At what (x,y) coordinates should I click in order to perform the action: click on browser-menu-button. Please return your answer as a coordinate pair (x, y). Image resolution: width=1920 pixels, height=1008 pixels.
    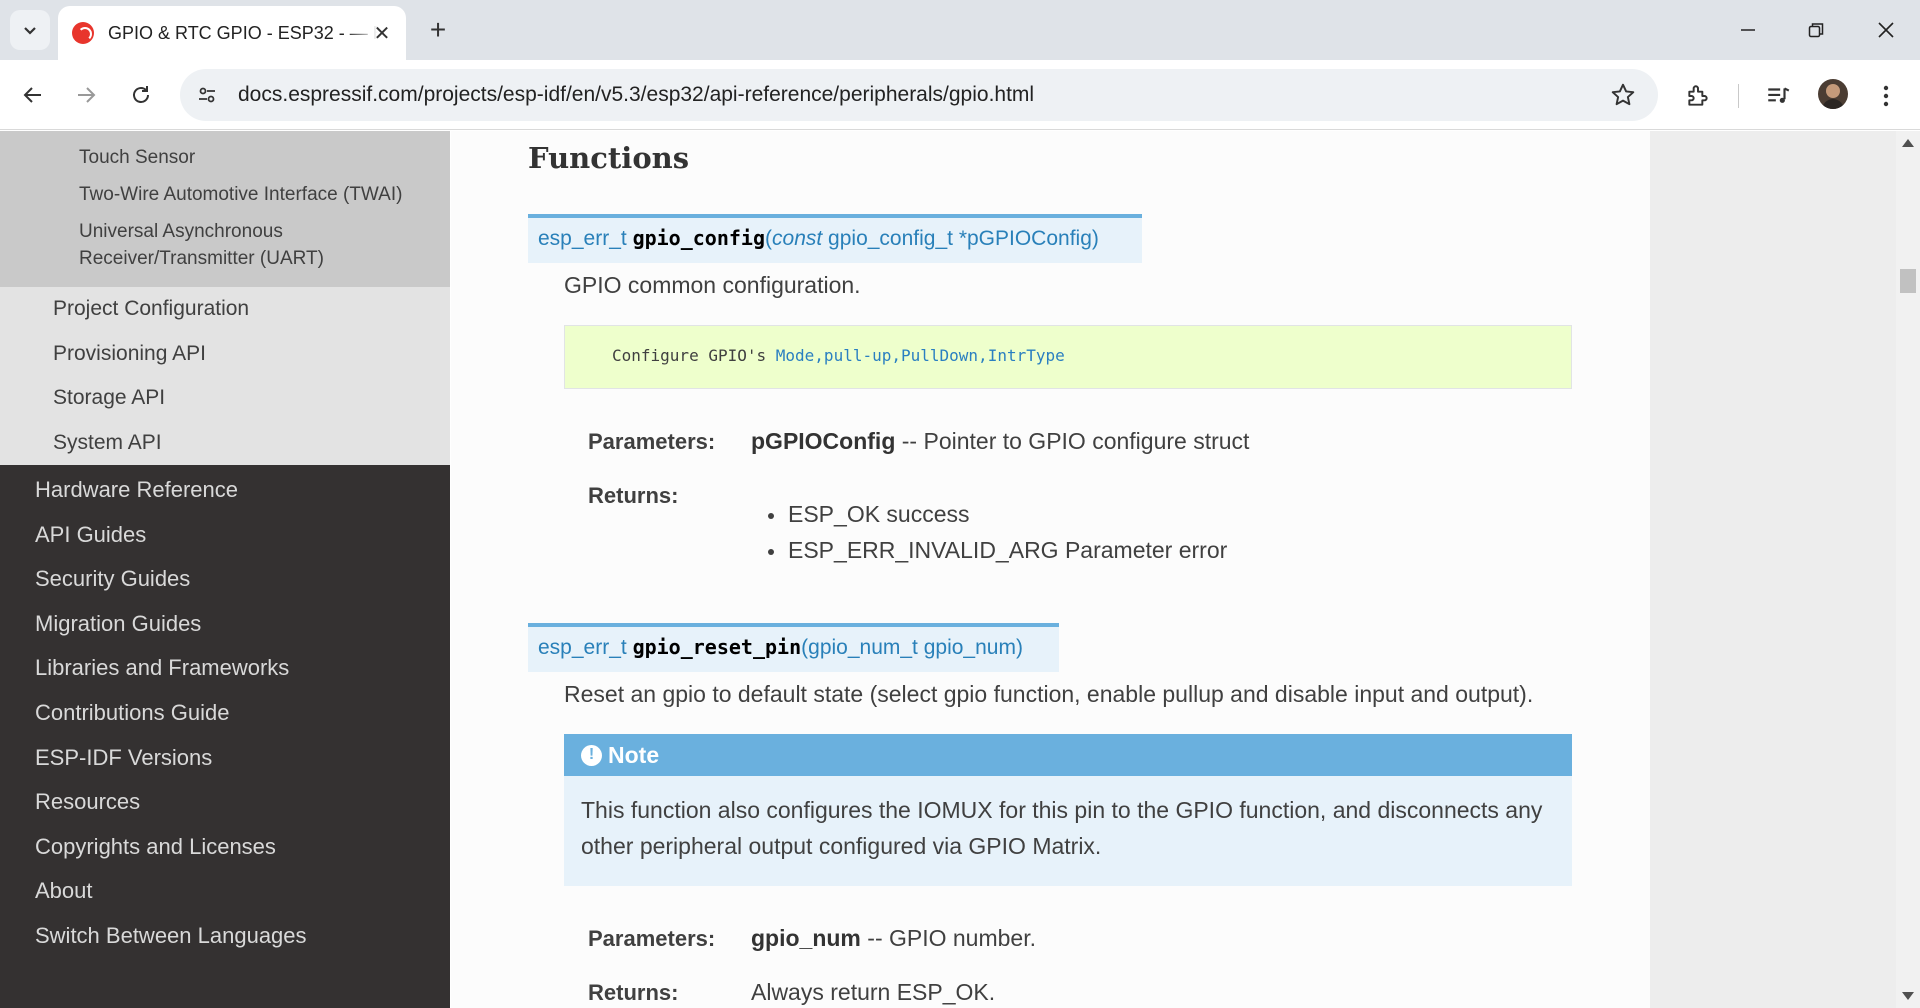
    Looking at the image, I should click on (1886, 96).